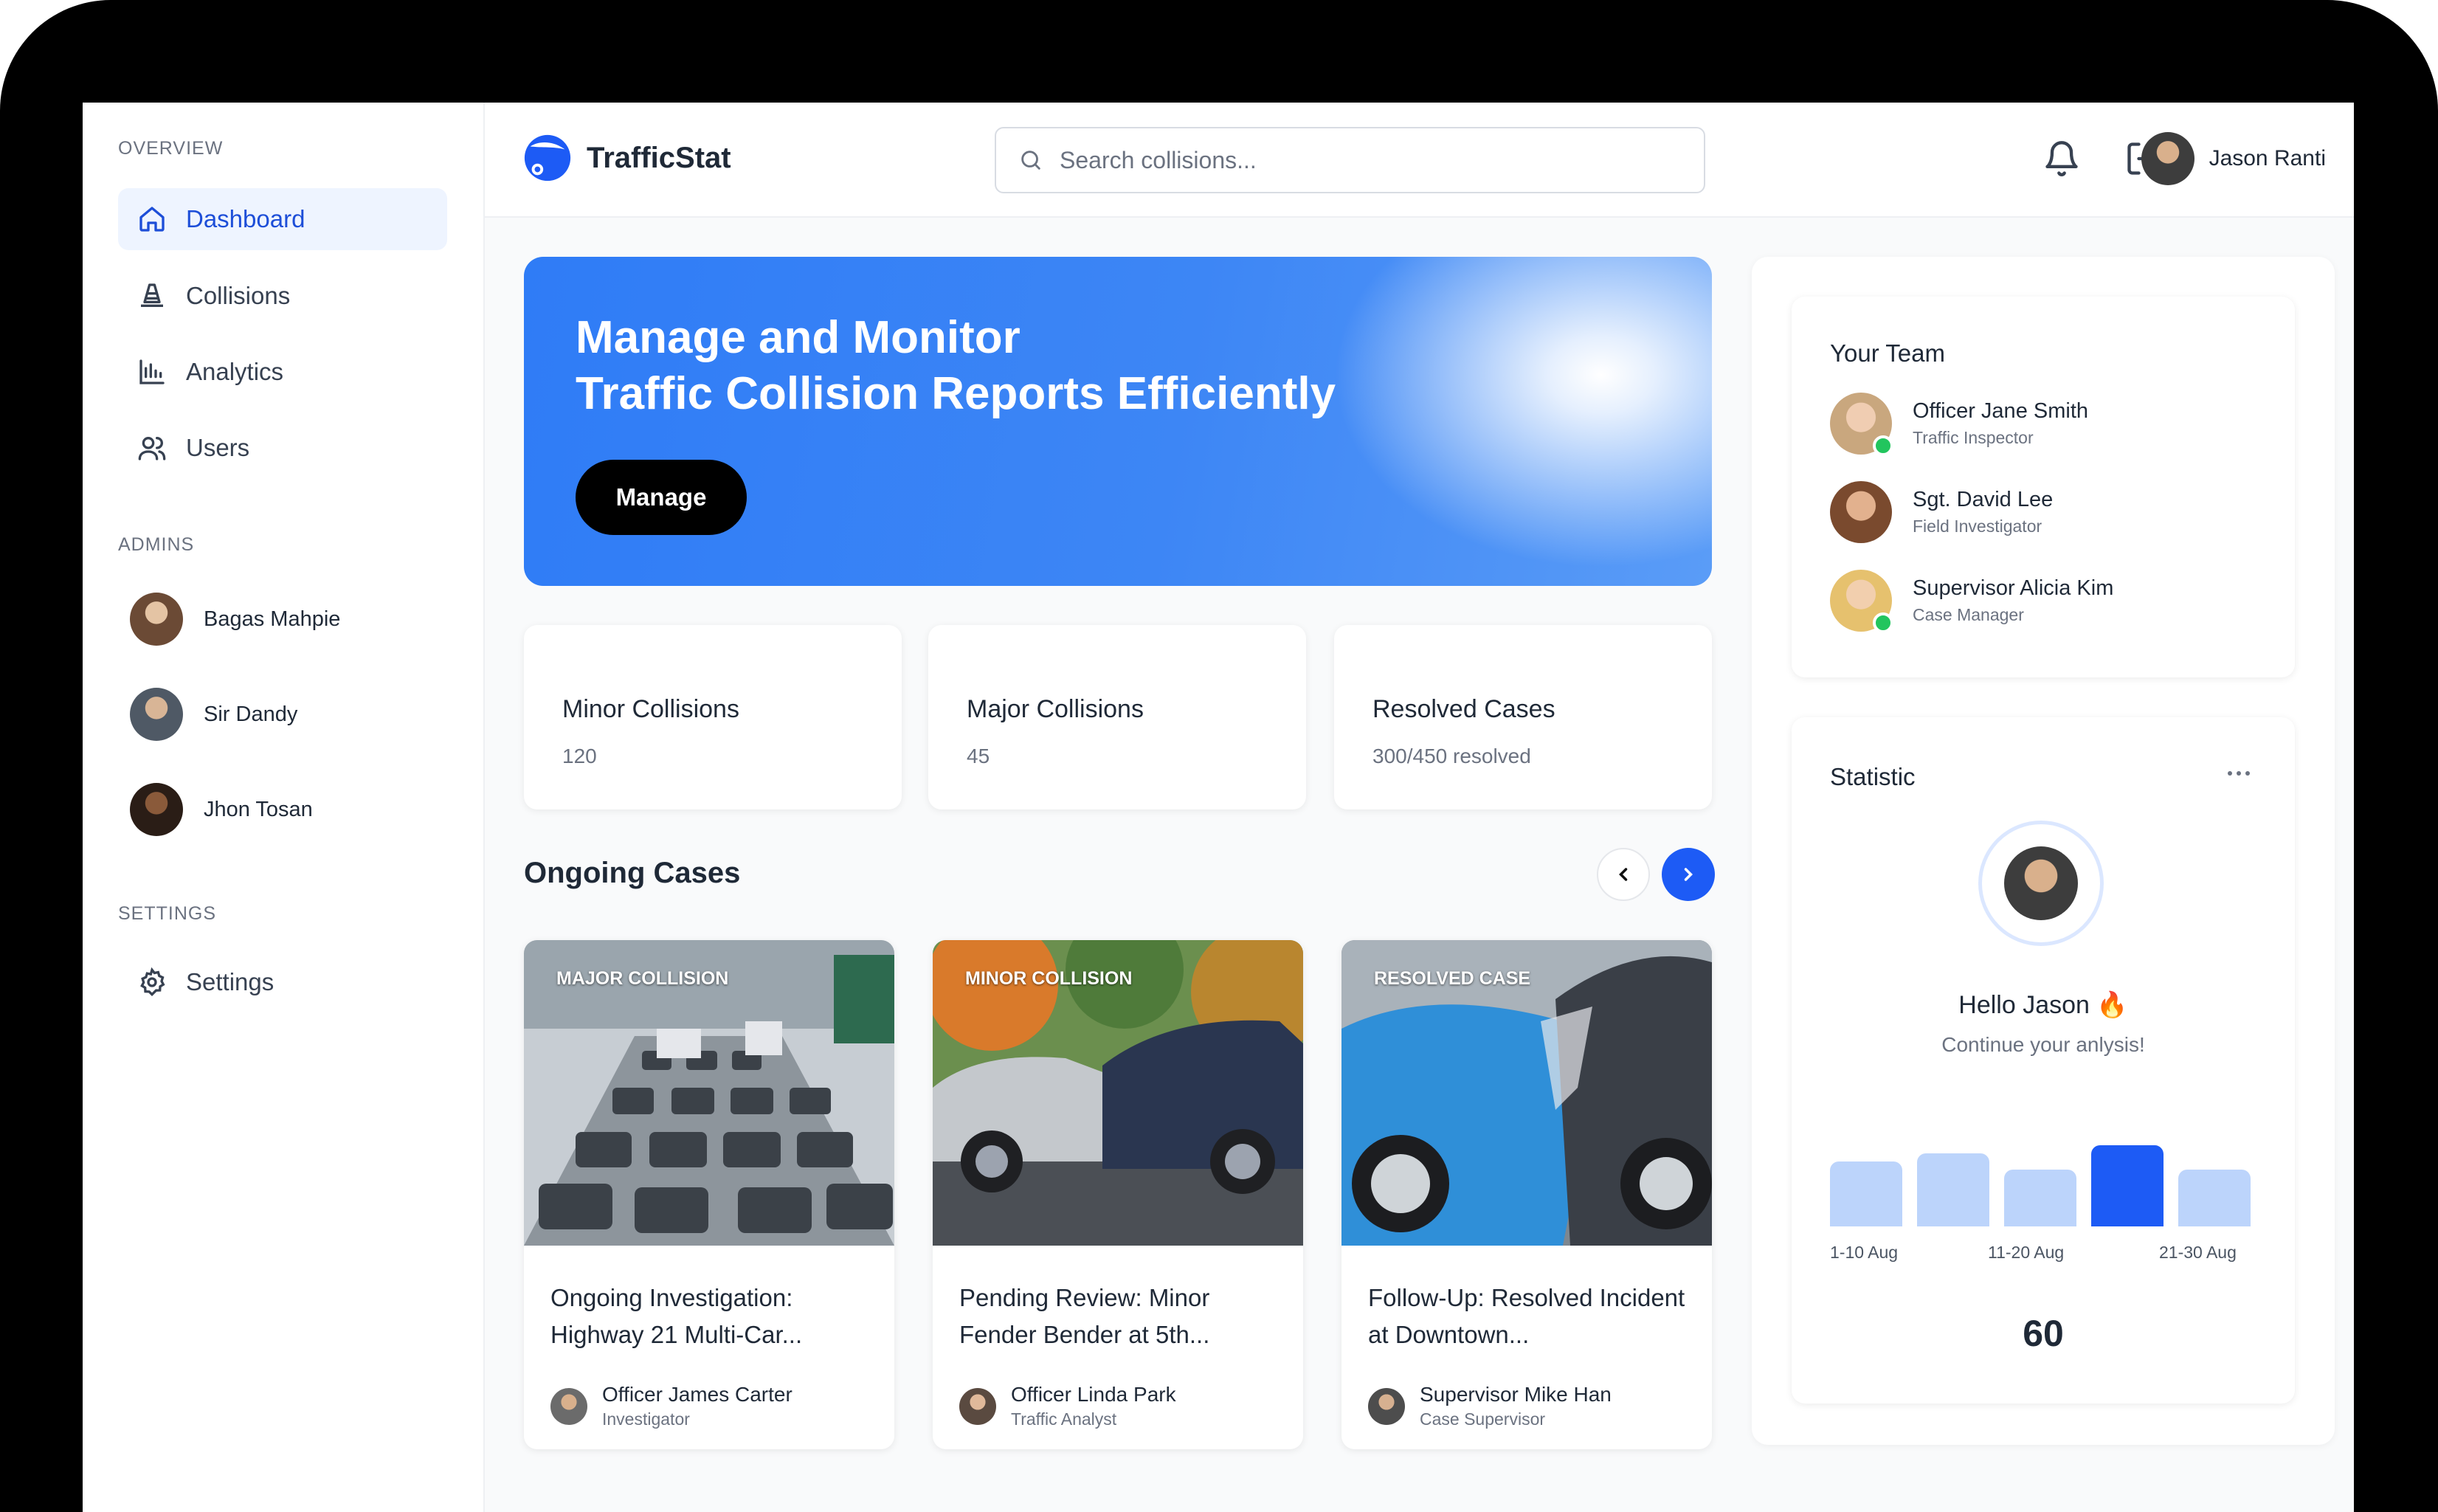  I want to click on team-title: Your Team, so click(1887, 353).